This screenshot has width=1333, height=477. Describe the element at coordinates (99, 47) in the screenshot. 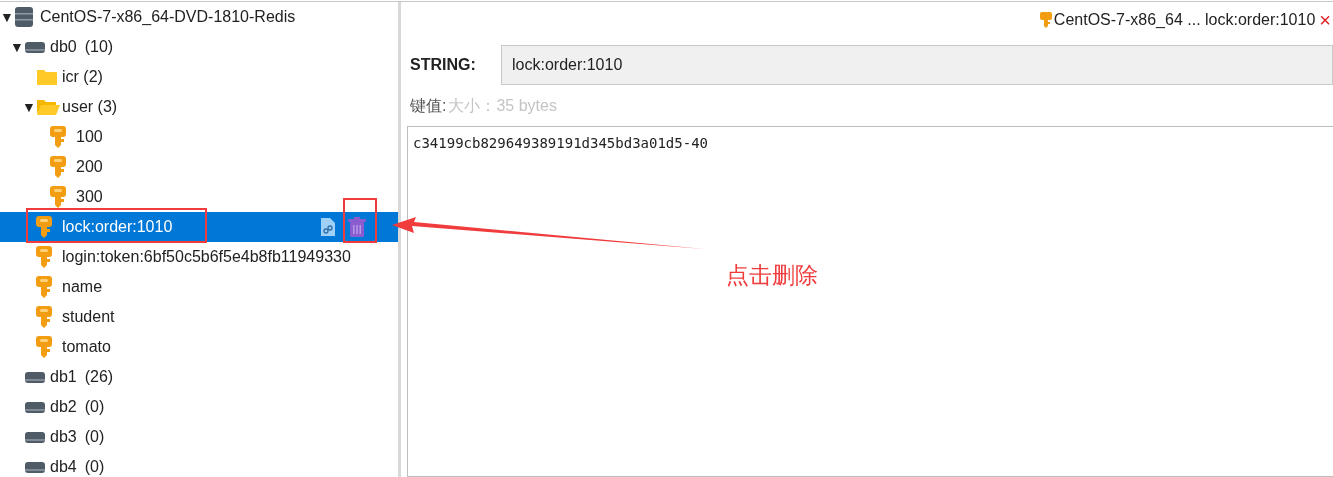

I see `key-count: (10)` at that location.